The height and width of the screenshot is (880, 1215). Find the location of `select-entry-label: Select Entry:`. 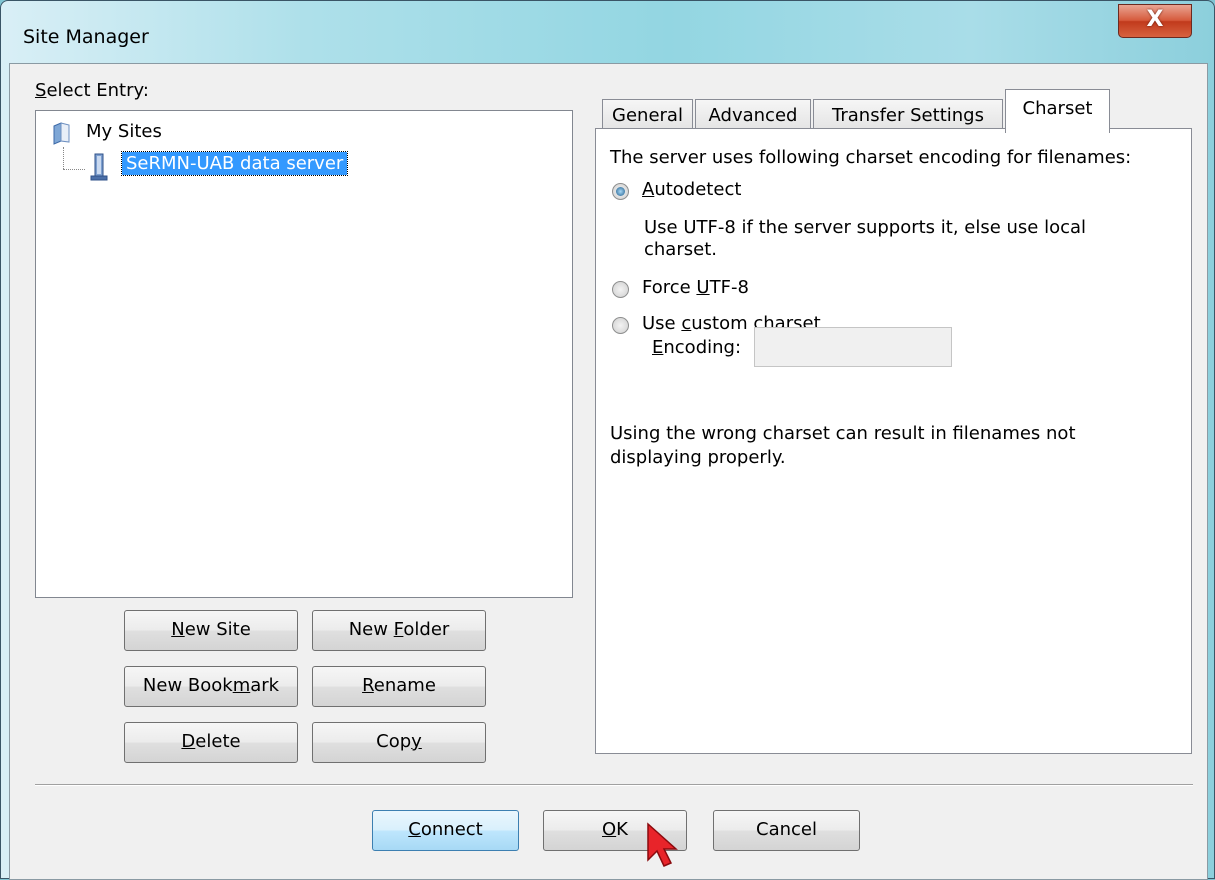

select-entry-label: Select Entry: is located at coordinates (92, 90).